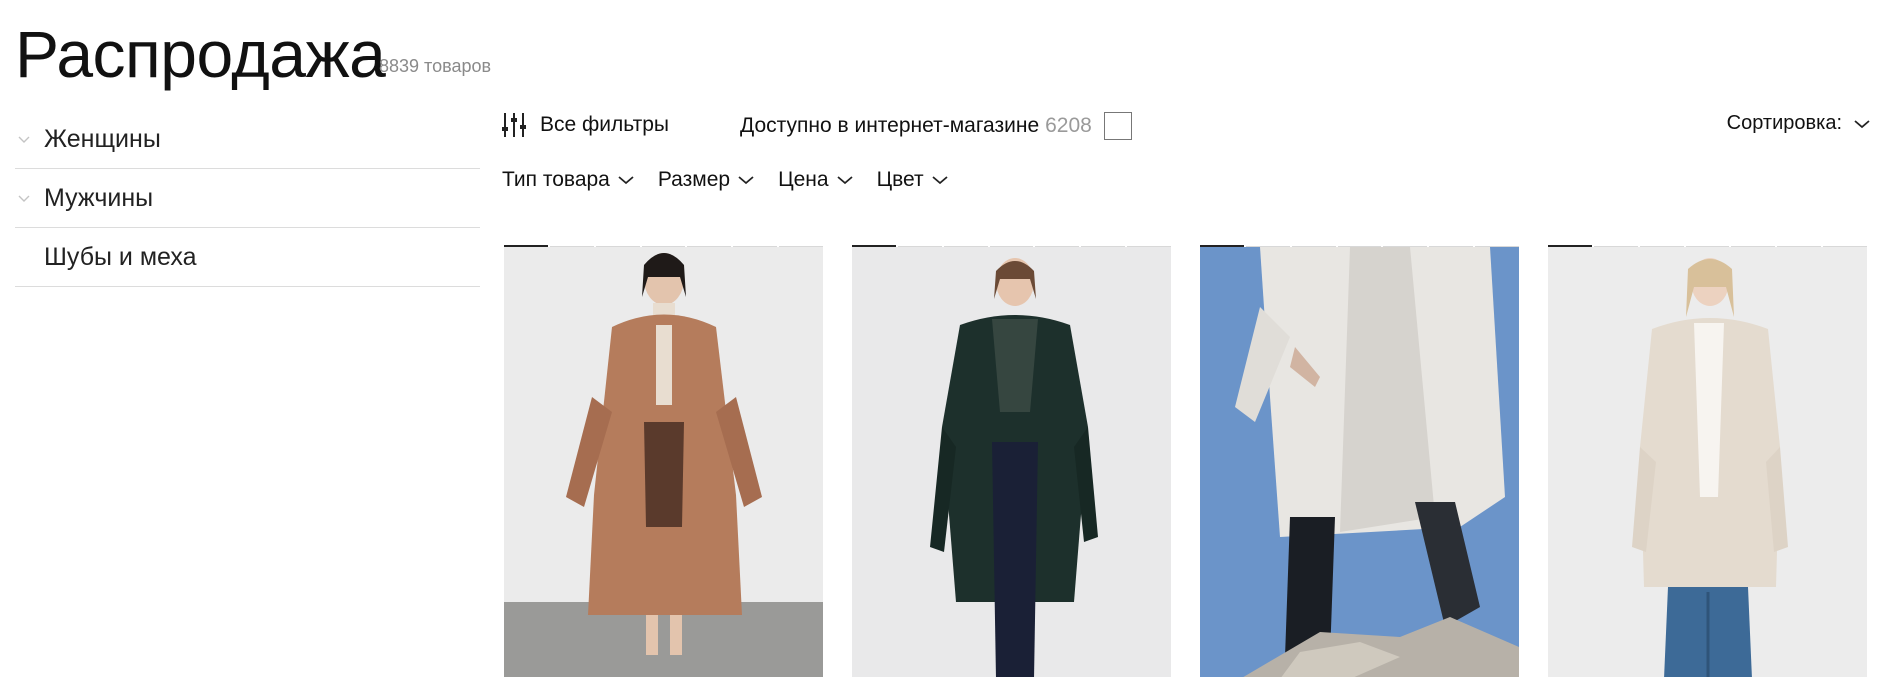 The height and width of the screenshot is (677, 1885). I want to click on sort-label: Сортировка:, so click(1784, 123).